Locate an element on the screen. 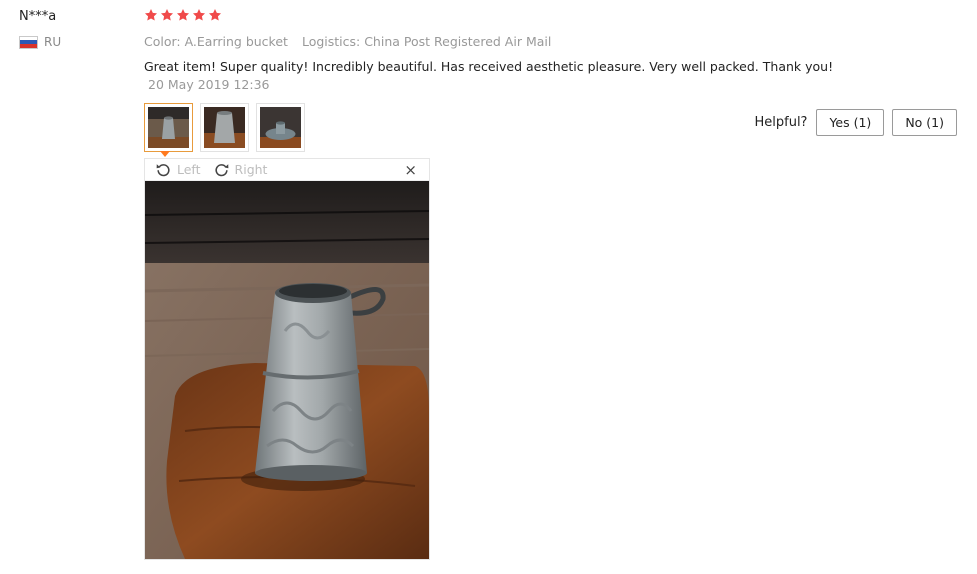 The width and height of the screenshot is (977, 574). variant-color: Color: A.Earring bucket is located at coordinates (216, 41).